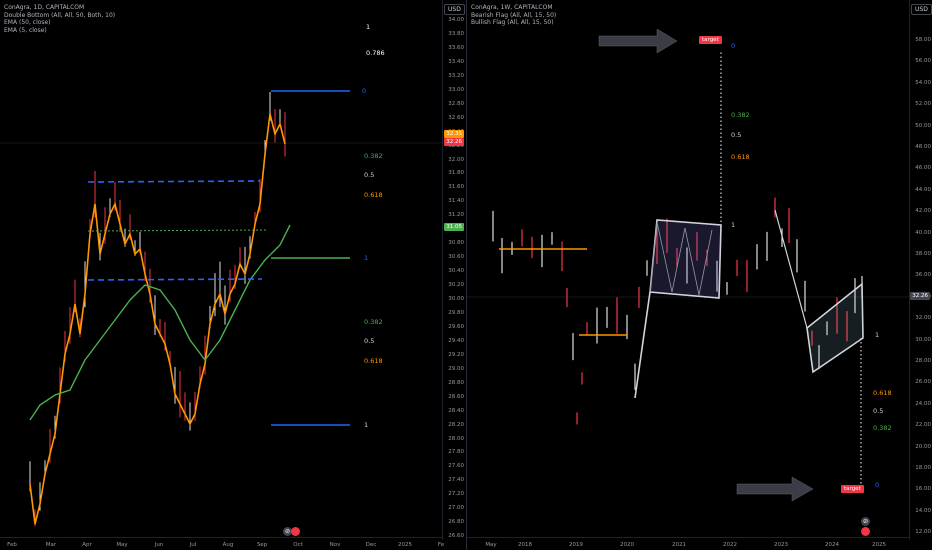 The image size is (932, 550). What do you see at coordinates (369, 341) in the screenshot?
I see `fib-label-05b: 0.5` at bounding box center [369, 341].